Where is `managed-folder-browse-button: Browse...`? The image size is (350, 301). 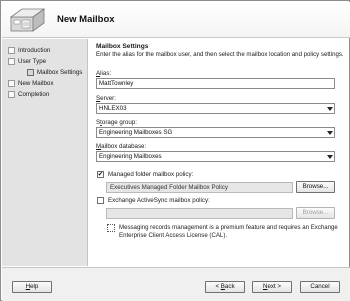 managed-folder-browse-button: Browse... is located at coordinates (315, 187).